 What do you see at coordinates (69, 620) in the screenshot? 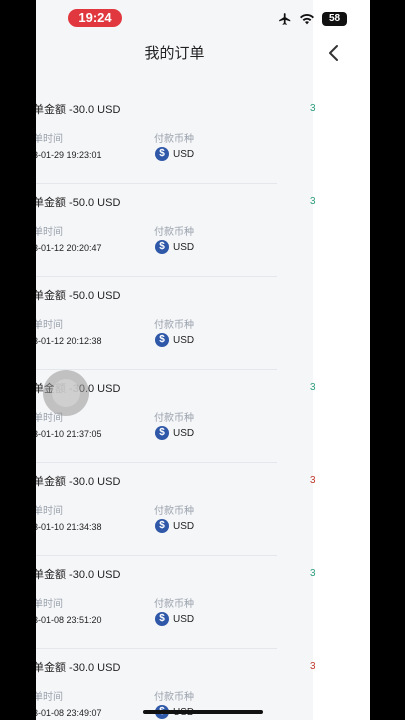
I see `order-time: 3-01-08 23:51:20` at bounding box center [69, 620].